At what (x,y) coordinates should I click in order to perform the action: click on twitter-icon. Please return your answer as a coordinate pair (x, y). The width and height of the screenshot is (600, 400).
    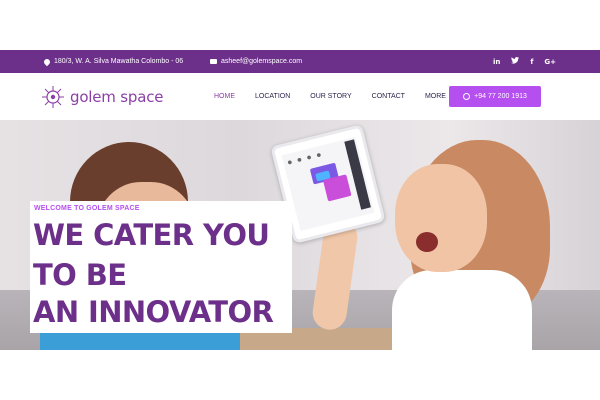
    Looking at the image, I should click on (515, 61).